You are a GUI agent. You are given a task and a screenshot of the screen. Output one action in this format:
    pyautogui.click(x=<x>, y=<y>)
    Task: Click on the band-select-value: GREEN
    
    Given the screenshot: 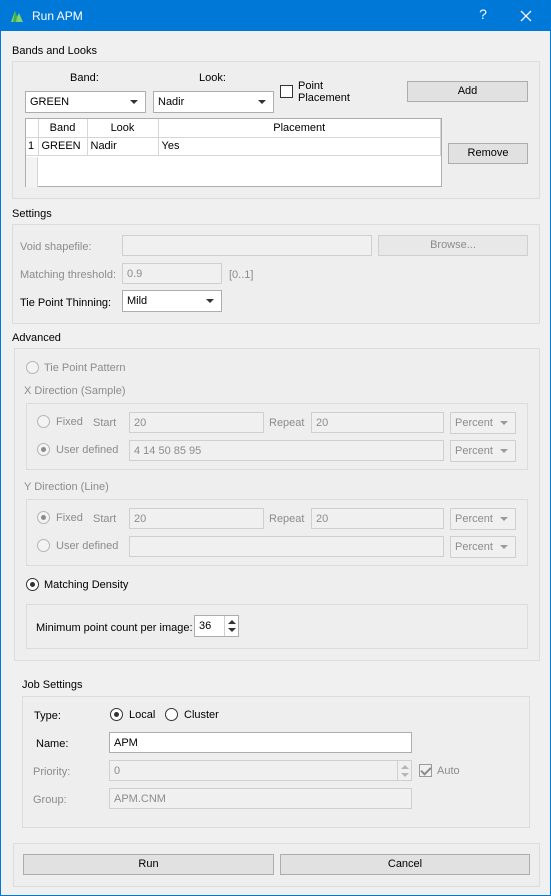 What is the action you would take?
    pyautogui.click(x=50, y=102)
    